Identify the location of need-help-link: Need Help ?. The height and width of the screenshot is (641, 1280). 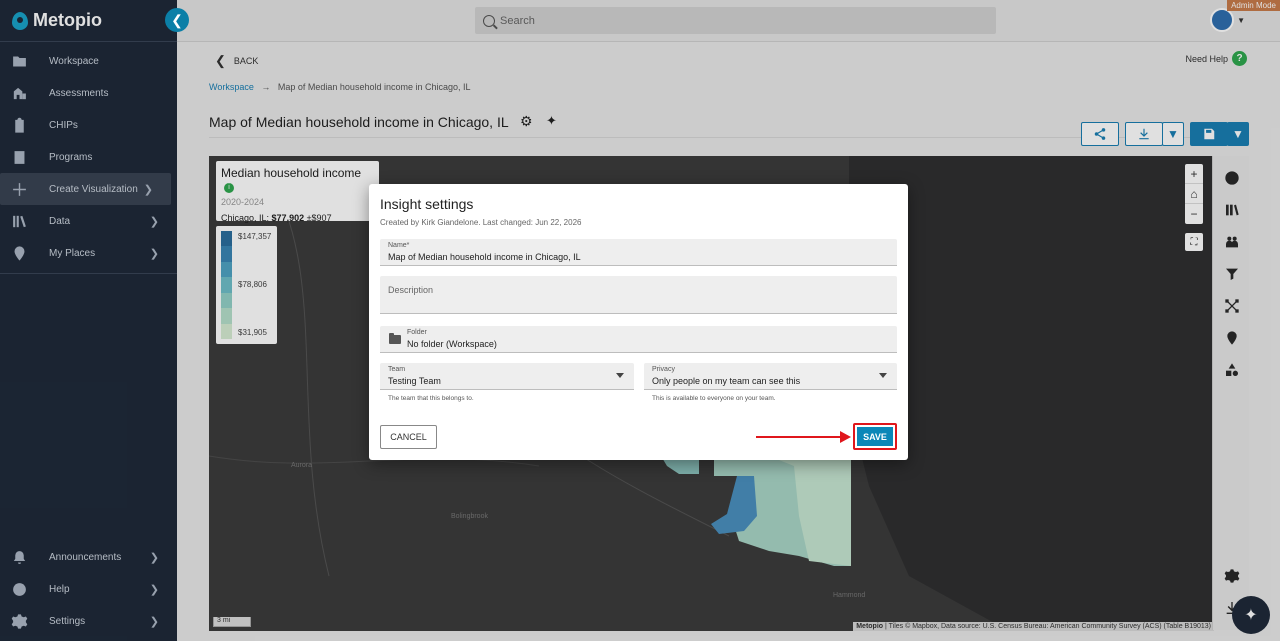
(1216, 58).